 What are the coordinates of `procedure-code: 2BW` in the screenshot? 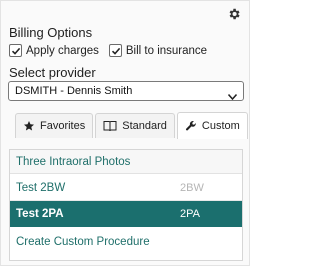 It's located at (192, 187).